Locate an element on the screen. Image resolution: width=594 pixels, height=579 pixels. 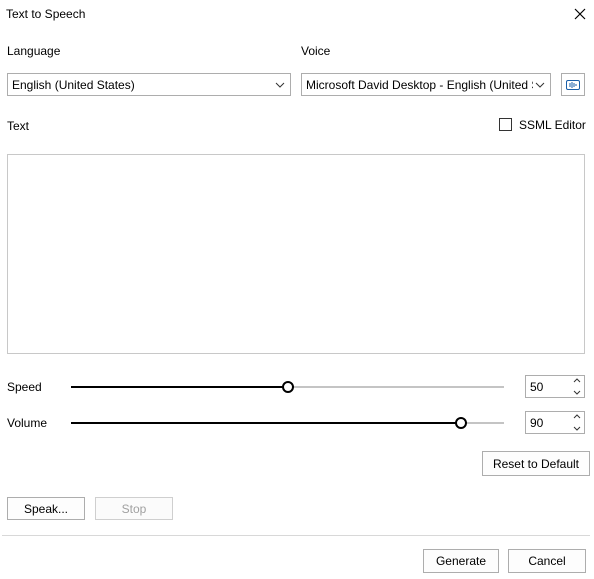
speed-slider-thumb is located at coordinates (288, 387).